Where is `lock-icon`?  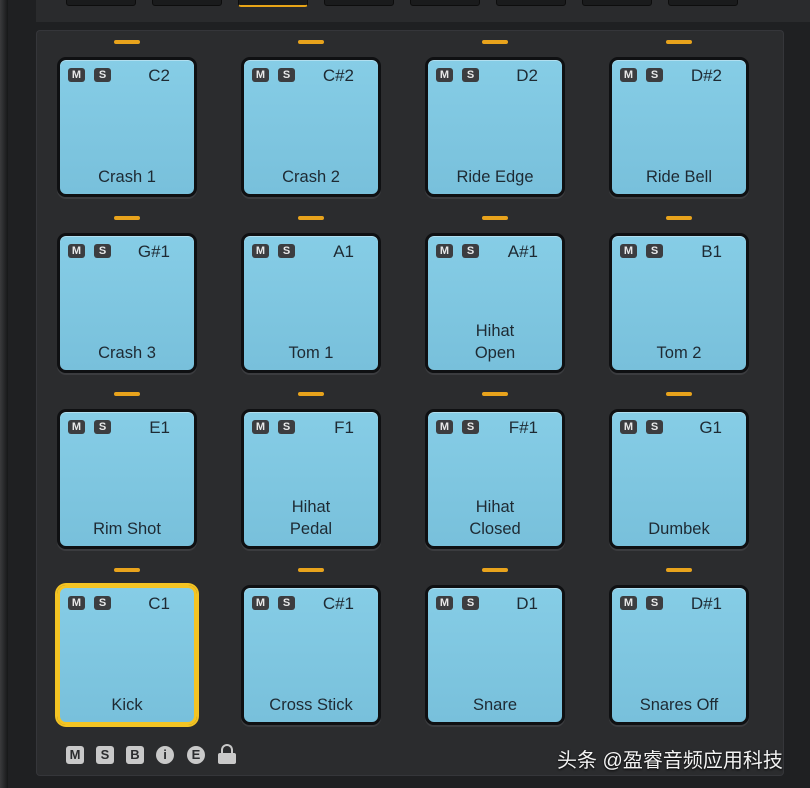 lock-icon is located at coordinates (227, 754).